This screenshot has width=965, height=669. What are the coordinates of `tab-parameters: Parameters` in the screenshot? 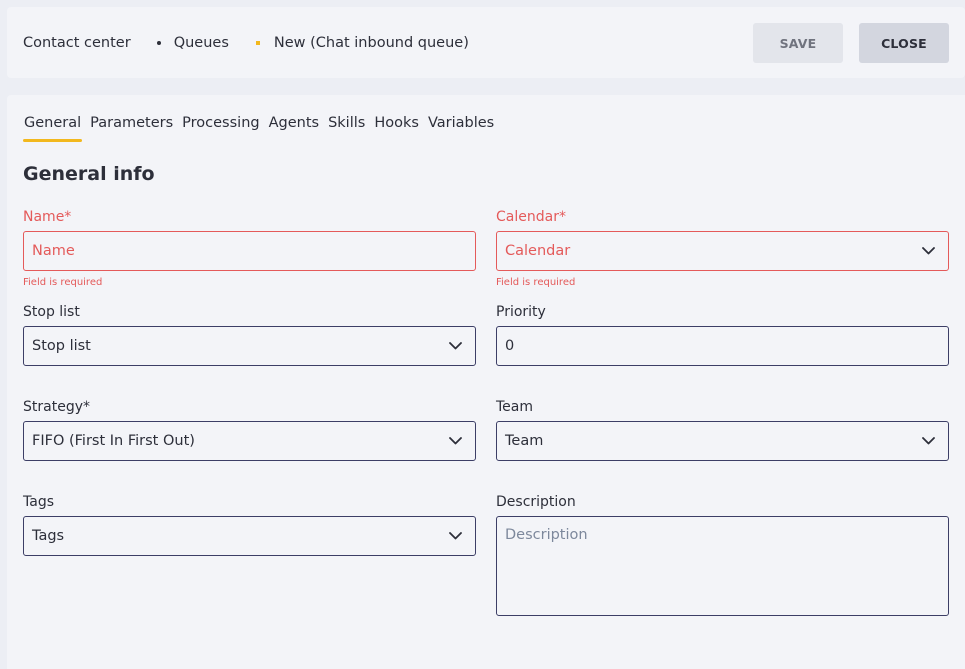 It's located at (131, 128).